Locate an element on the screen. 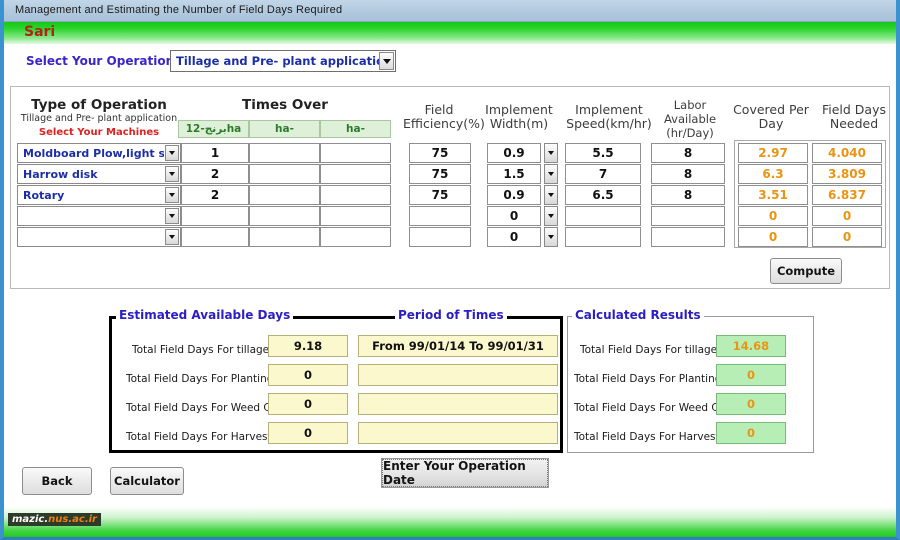 The width and height of the screenshot is (900, 540). calculated-row-label-1: Total Field Days For tillage is located at coordinates (649, 350).